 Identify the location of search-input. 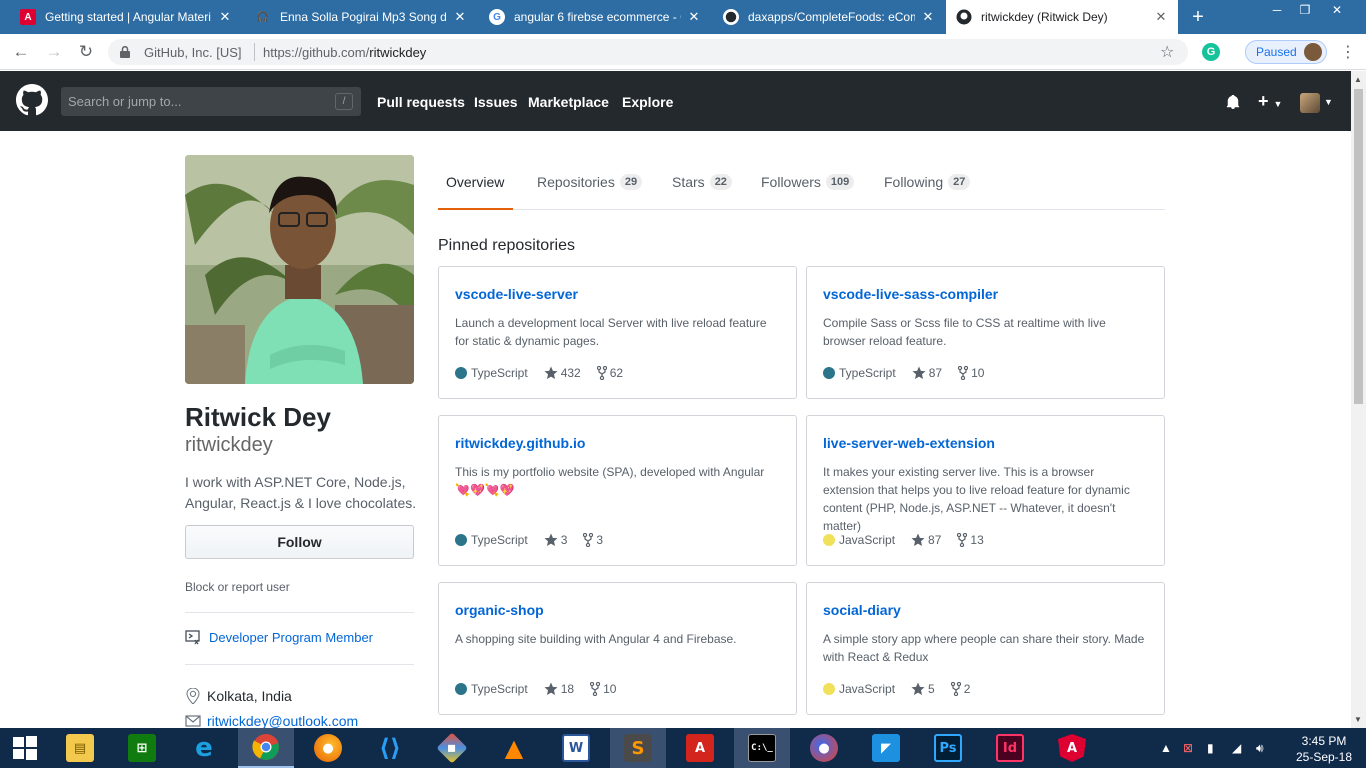
(191, 101).